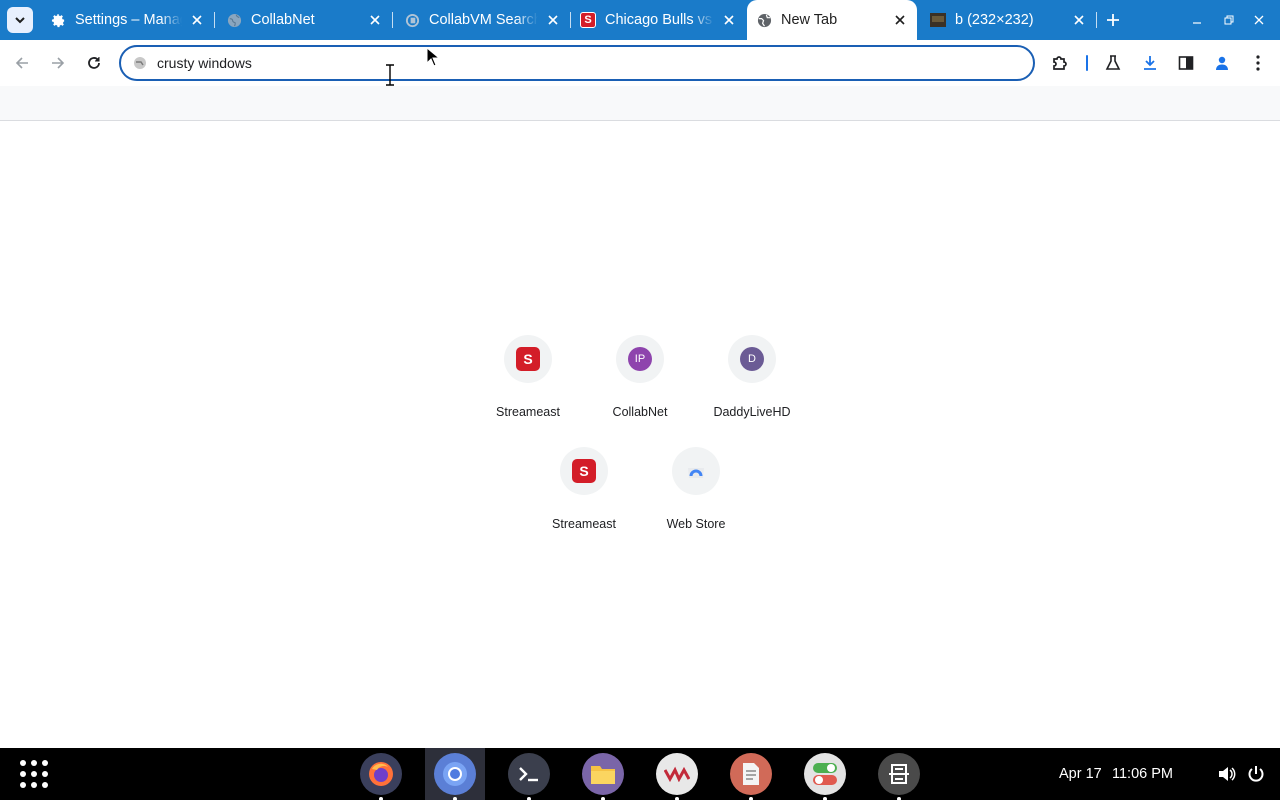  I want to click on more-vert-icon, so click(1258, 63).